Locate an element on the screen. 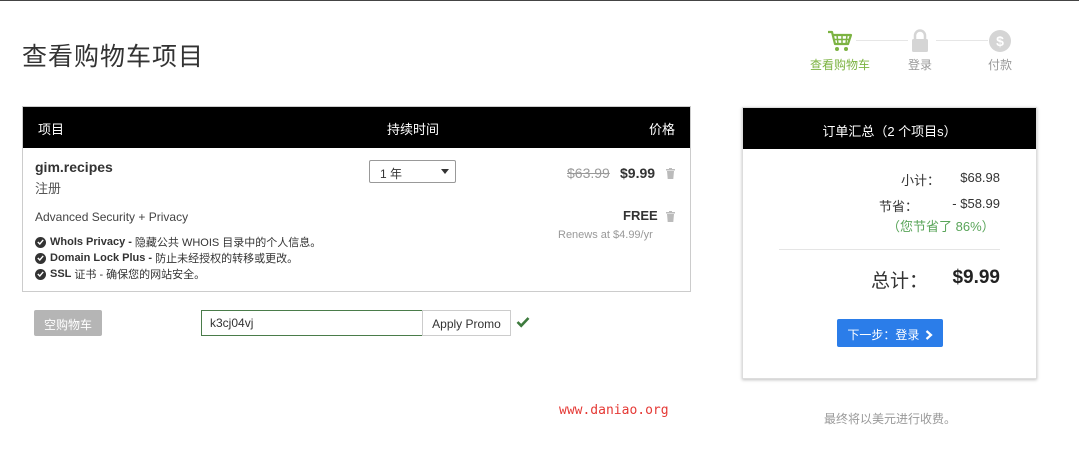 The height and width of the screenshot is (465, 1079). next-login-button: 下一步：登录 is located at coordinates (890, 333).